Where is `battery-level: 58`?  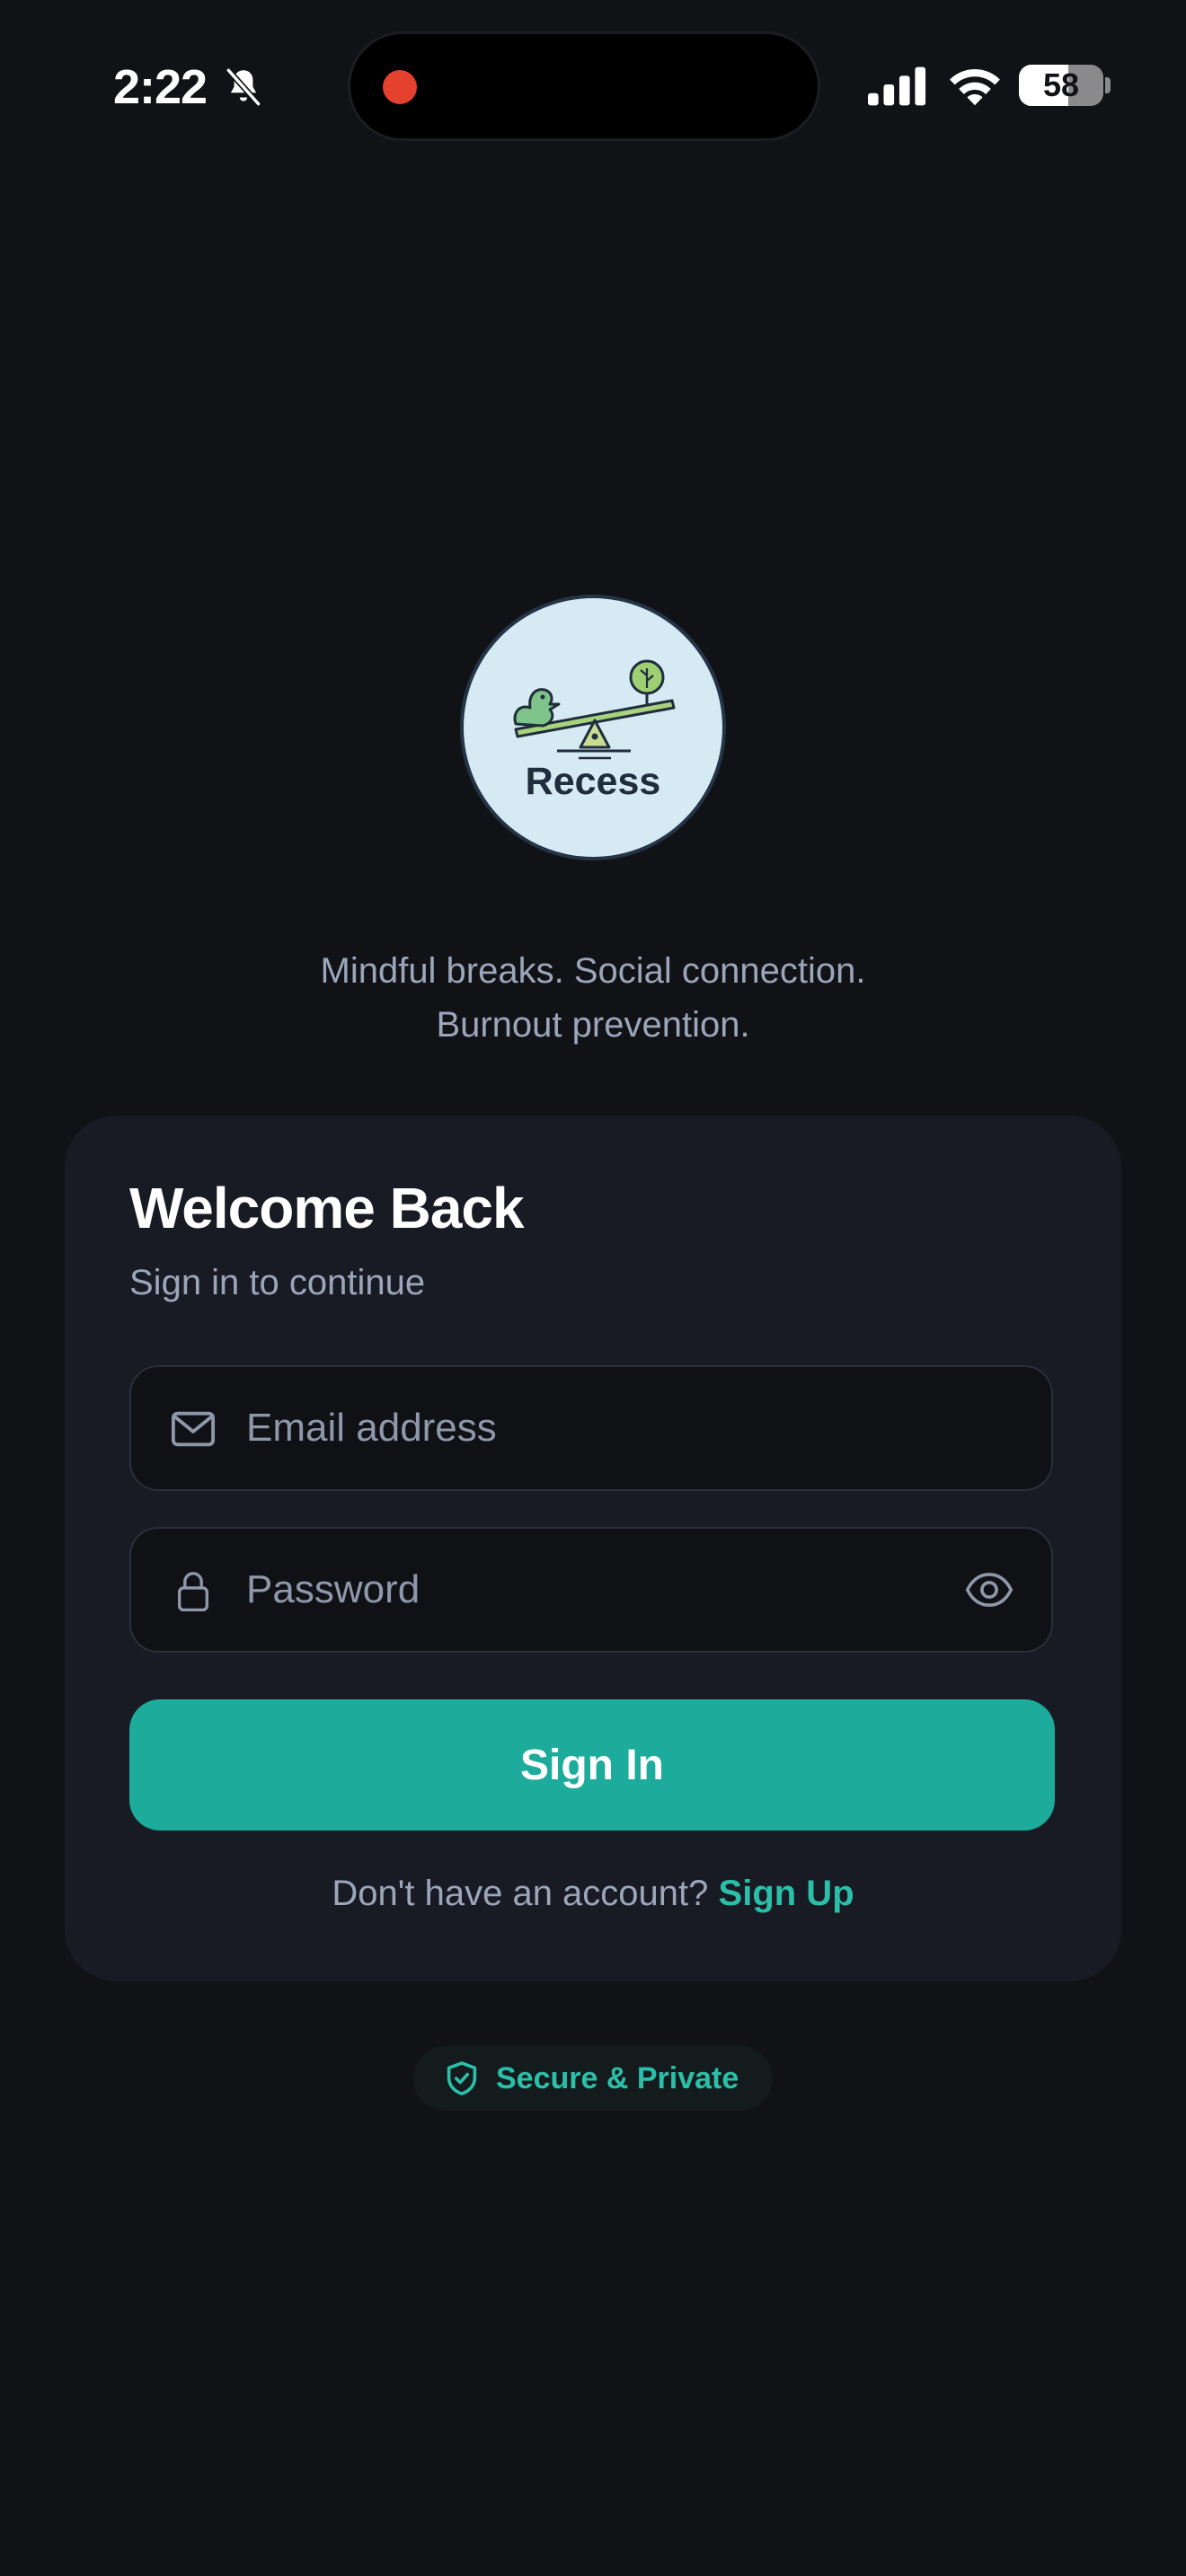 battery-level: 58 is located at coordinates (1061, 84).